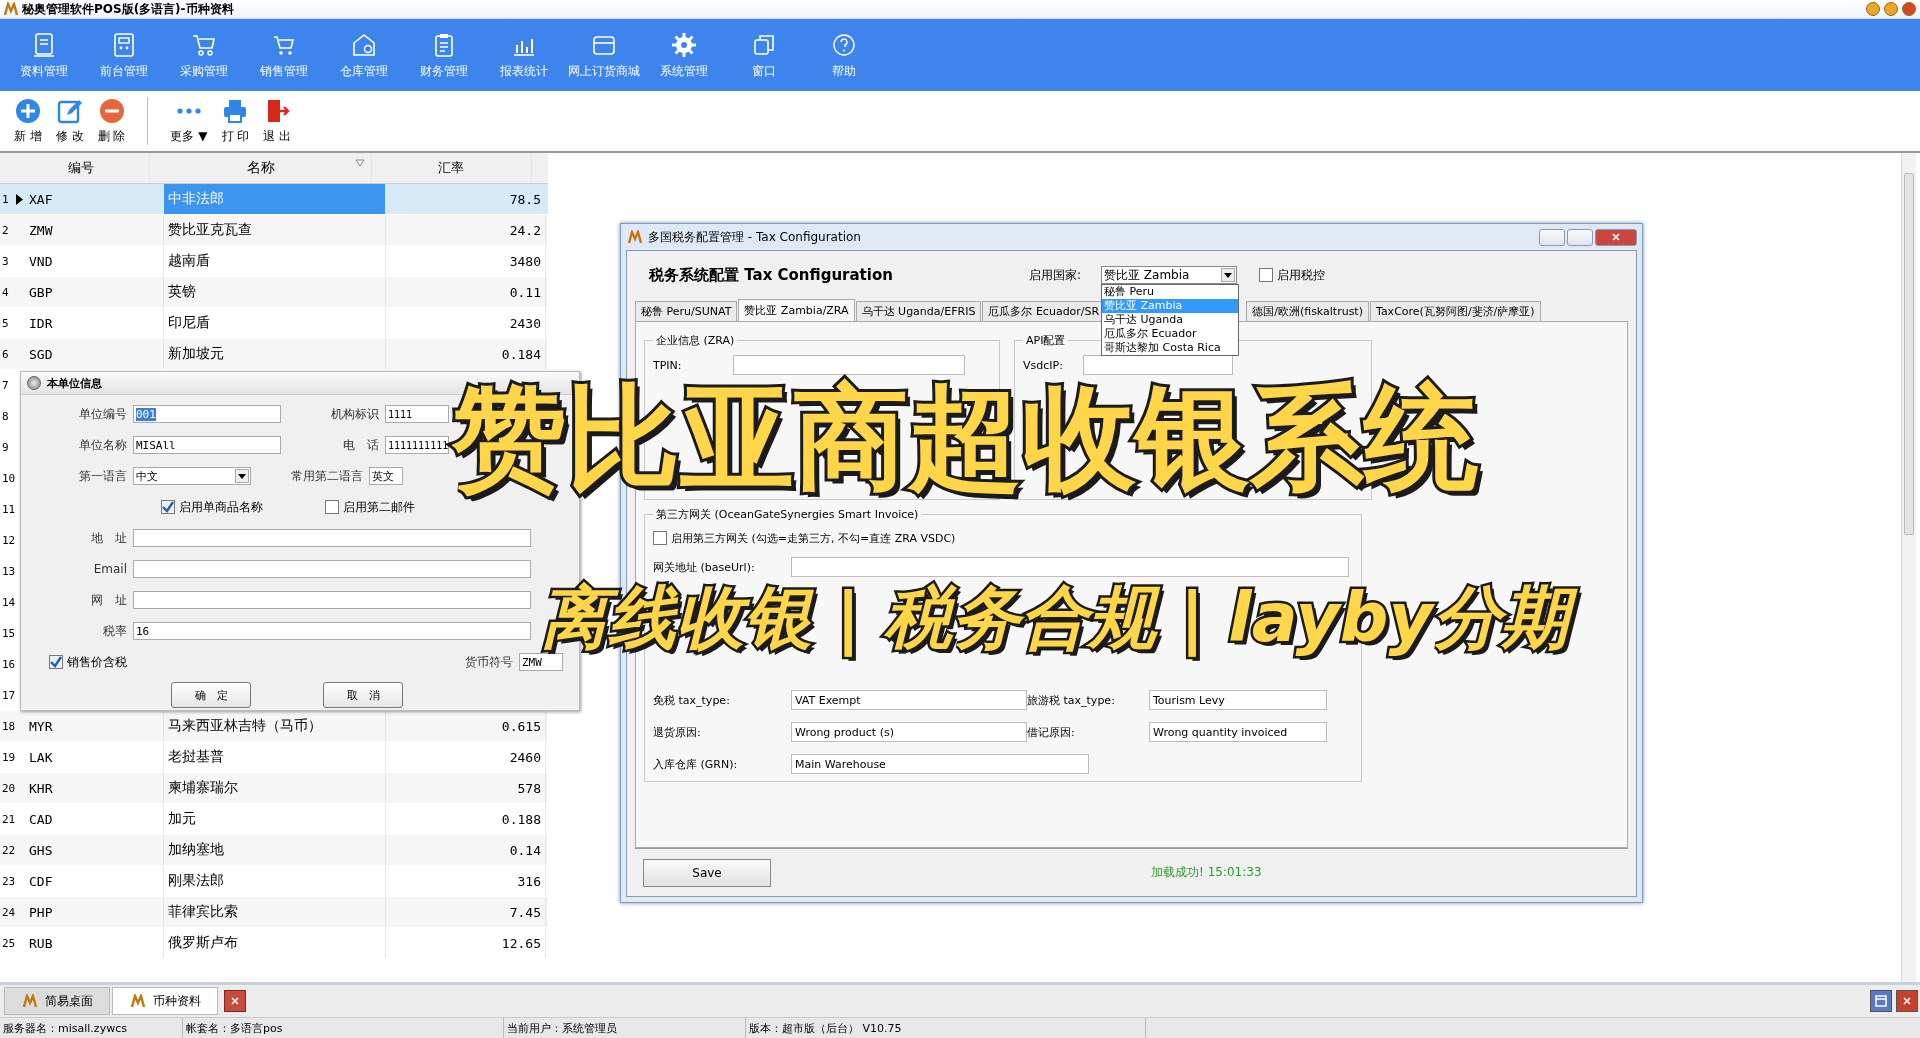 This screenshot has width=1920, height=1038. Describe the element at coordinates (386, 476) in the screenshot. I see `input-field: 英文` at that location.